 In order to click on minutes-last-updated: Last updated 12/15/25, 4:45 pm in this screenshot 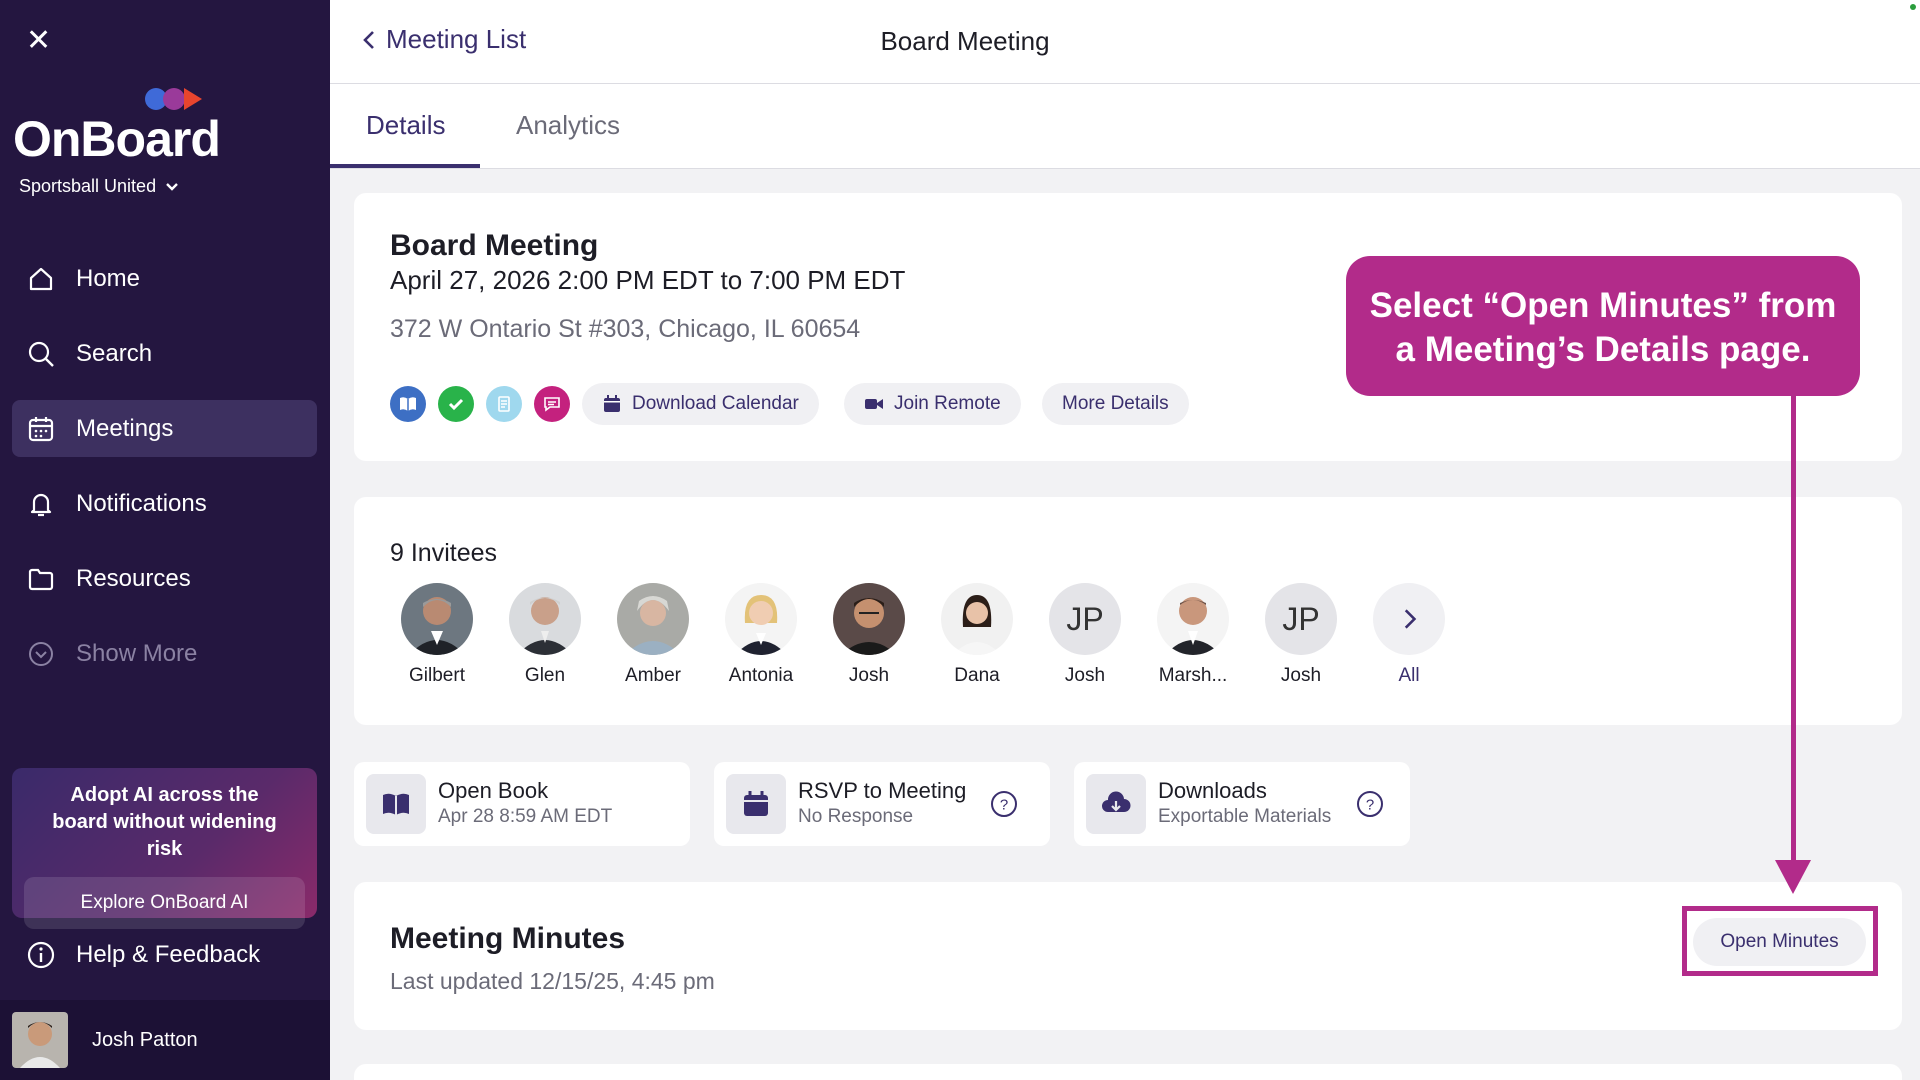, I will do `click(552, 981)`.